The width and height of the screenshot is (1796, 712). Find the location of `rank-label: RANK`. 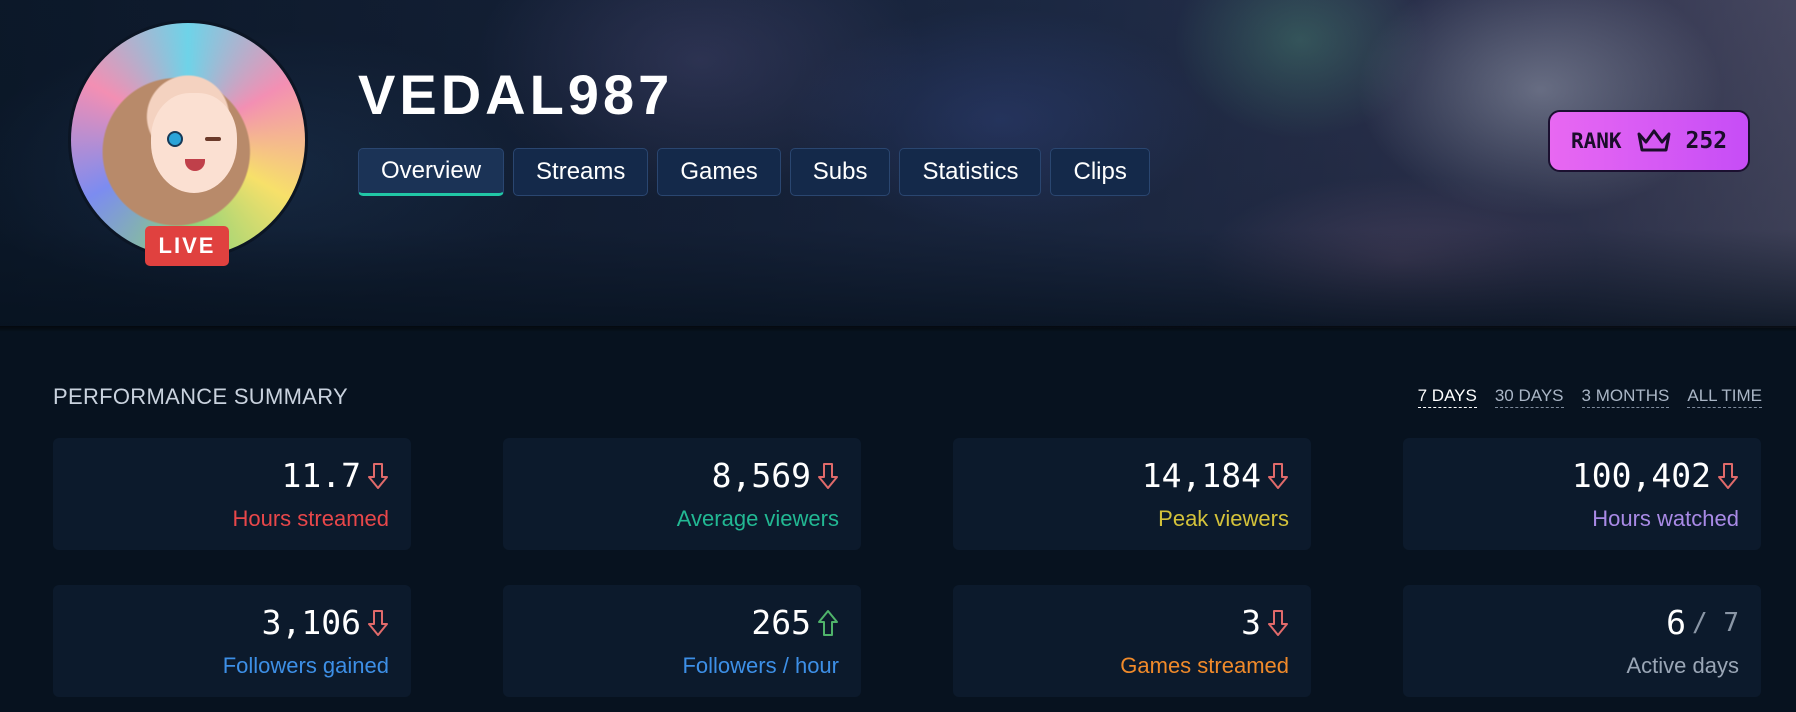

rank-label: RANK is located at coordinates (1596, 141).